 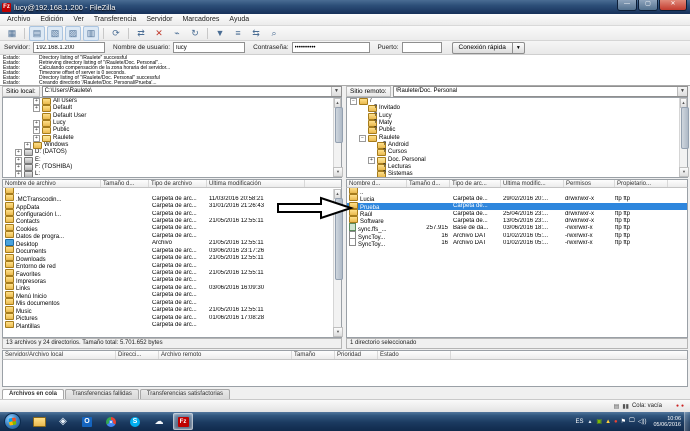 I want to click on local-tree-toggle-icon: ▧, so click(x=55, y=33).